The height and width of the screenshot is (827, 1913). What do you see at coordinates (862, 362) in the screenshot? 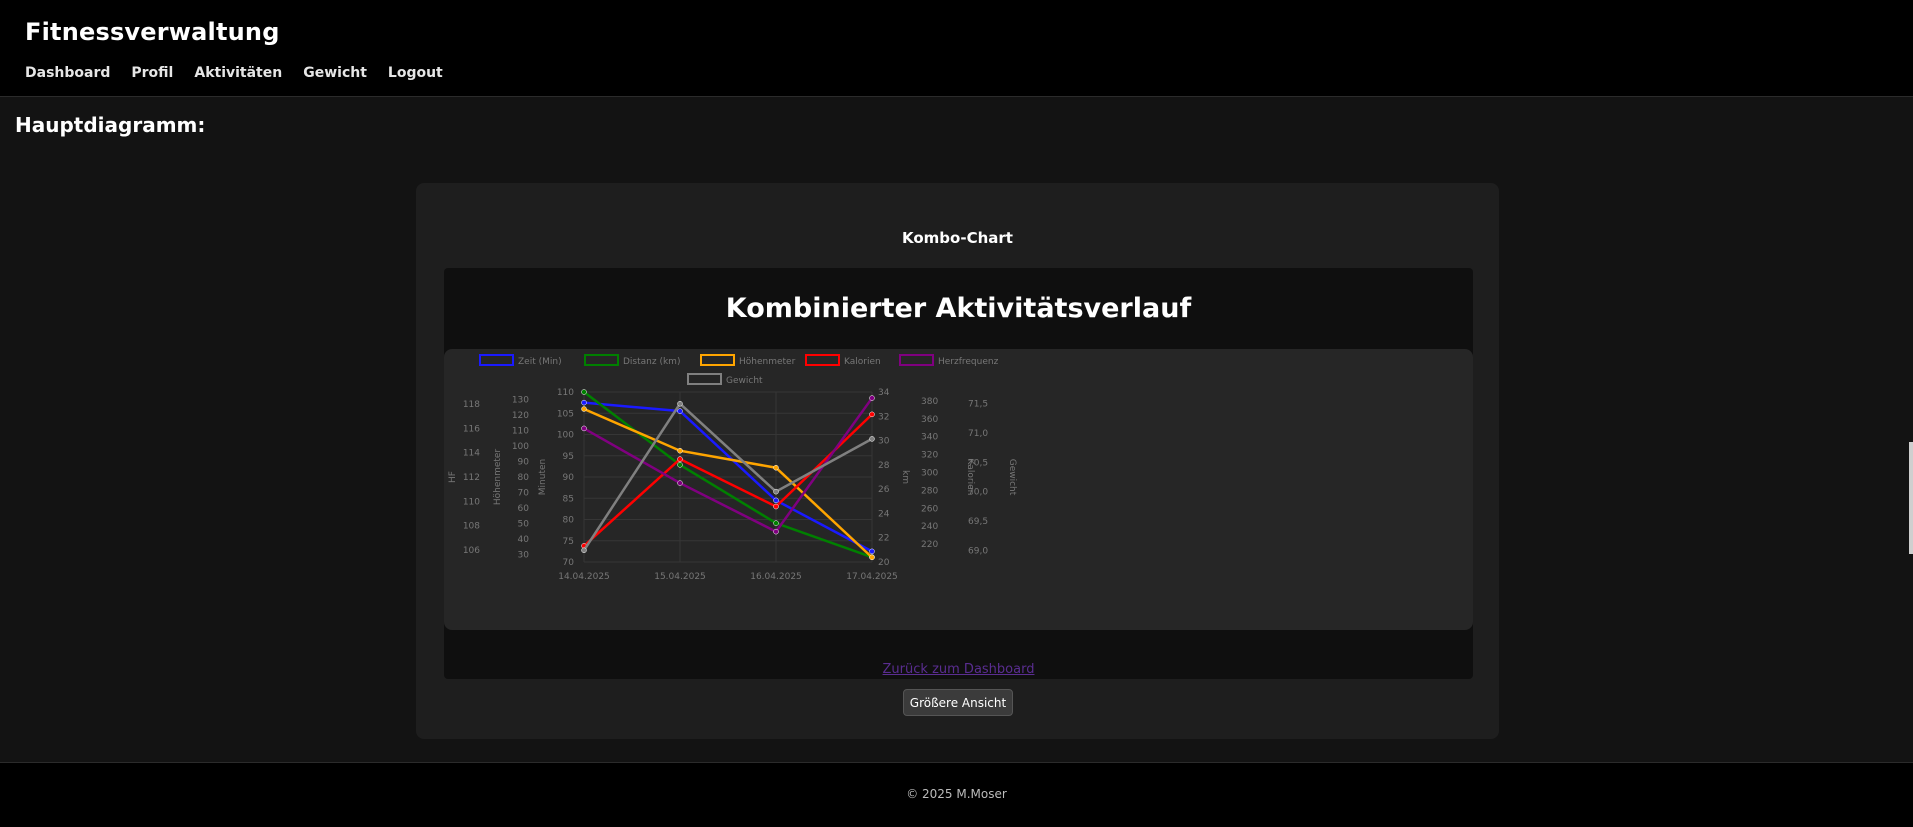
I see `legend-label: Kalorien` at bounding box center [862, 362].